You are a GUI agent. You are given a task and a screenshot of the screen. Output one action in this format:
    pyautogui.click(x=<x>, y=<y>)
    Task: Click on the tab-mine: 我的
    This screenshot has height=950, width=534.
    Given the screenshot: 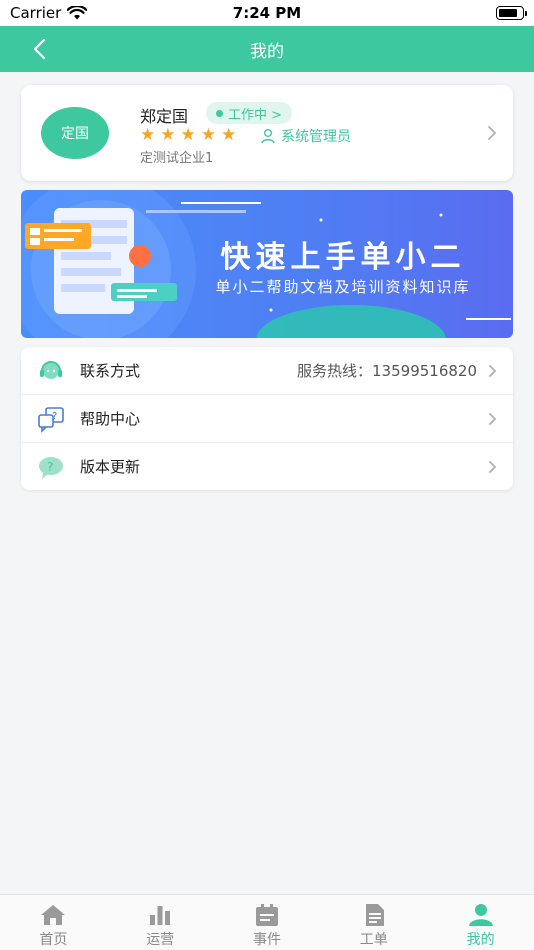 What is the action you would take?
    pyautogui.click(x=480, y=922)
    